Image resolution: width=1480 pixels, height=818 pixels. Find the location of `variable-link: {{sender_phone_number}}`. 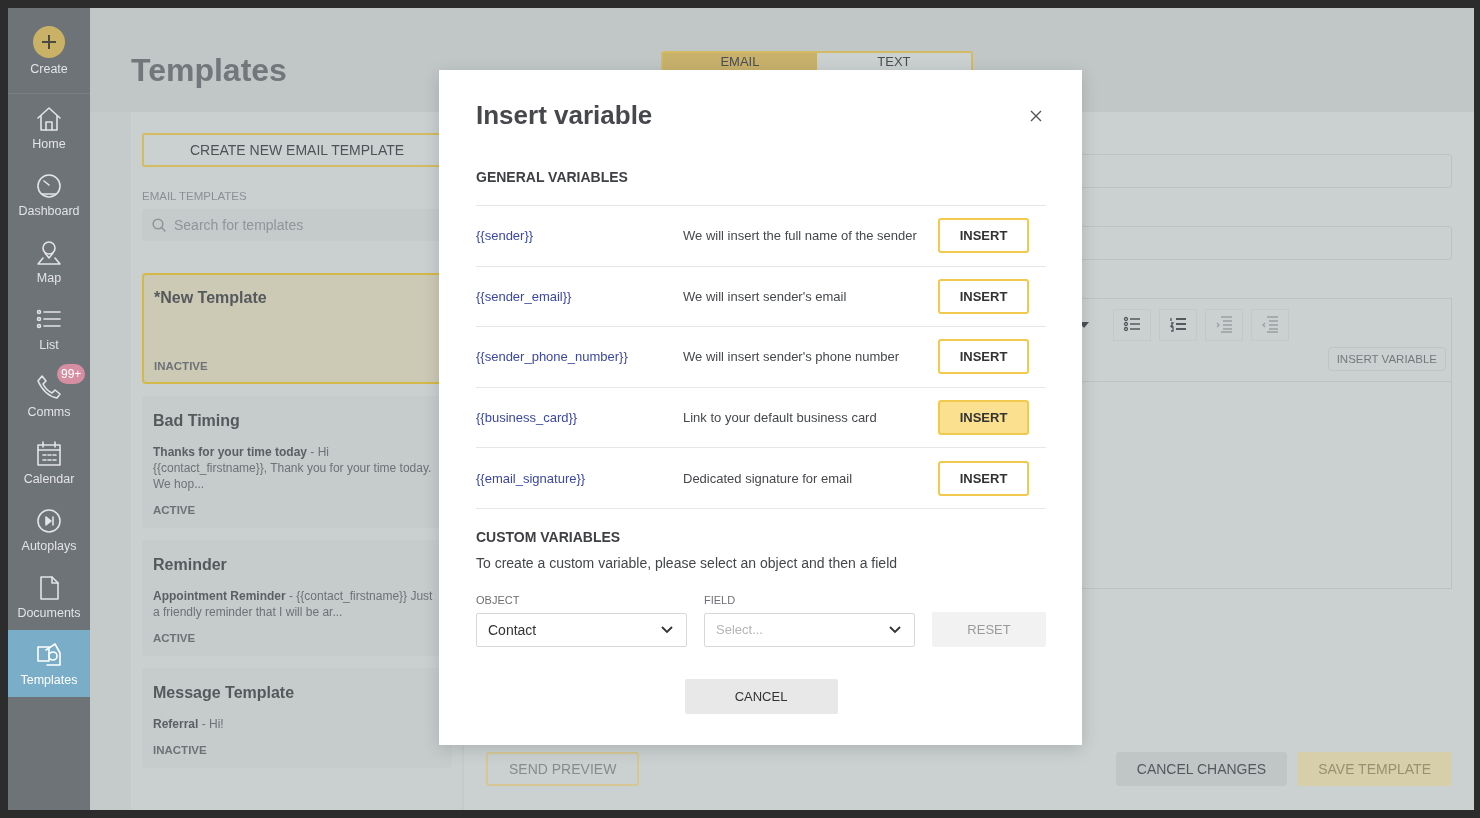

variable-link: {{sender_phone_number}} is located at coordinates (579, 357).